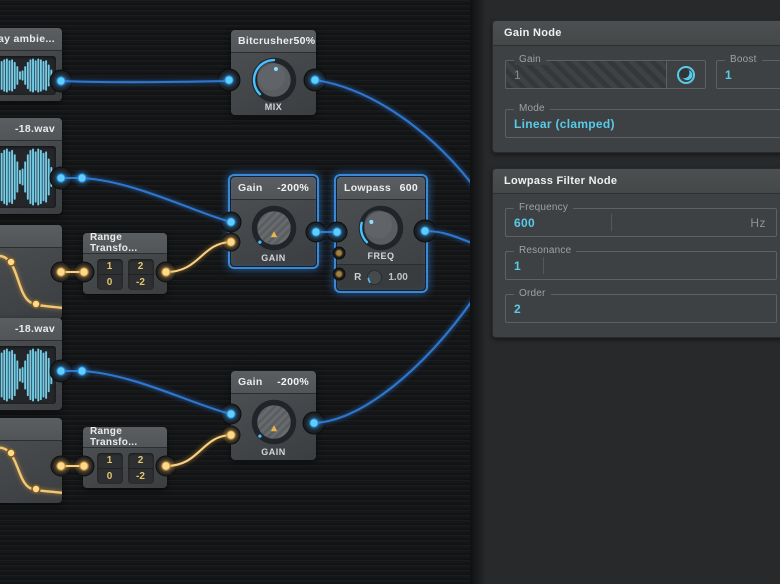  Describe the element at coordinates (381, 233) in the screenshot. I see `lowpass-node: Lowpass 600 FREQ R 1.00` at that location.